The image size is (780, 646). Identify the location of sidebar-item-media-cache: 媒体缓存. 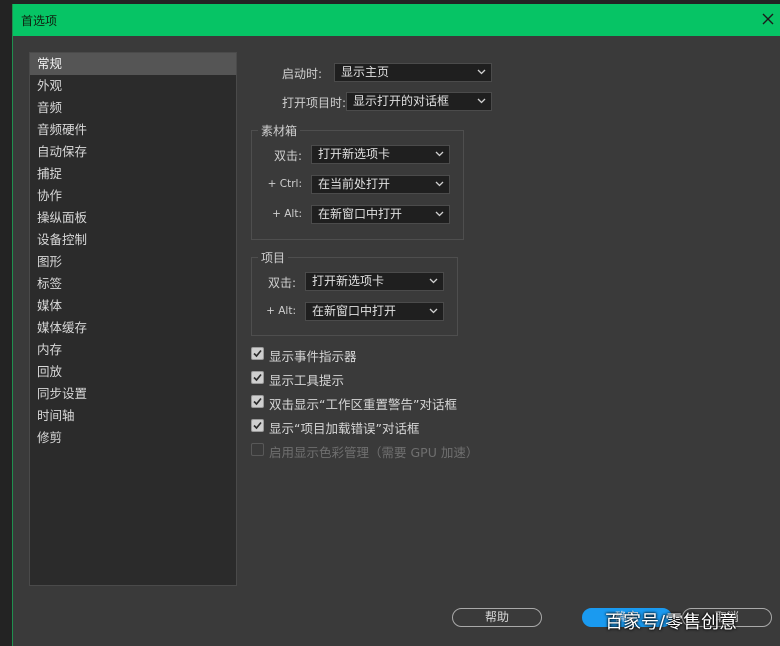
(133, 328).